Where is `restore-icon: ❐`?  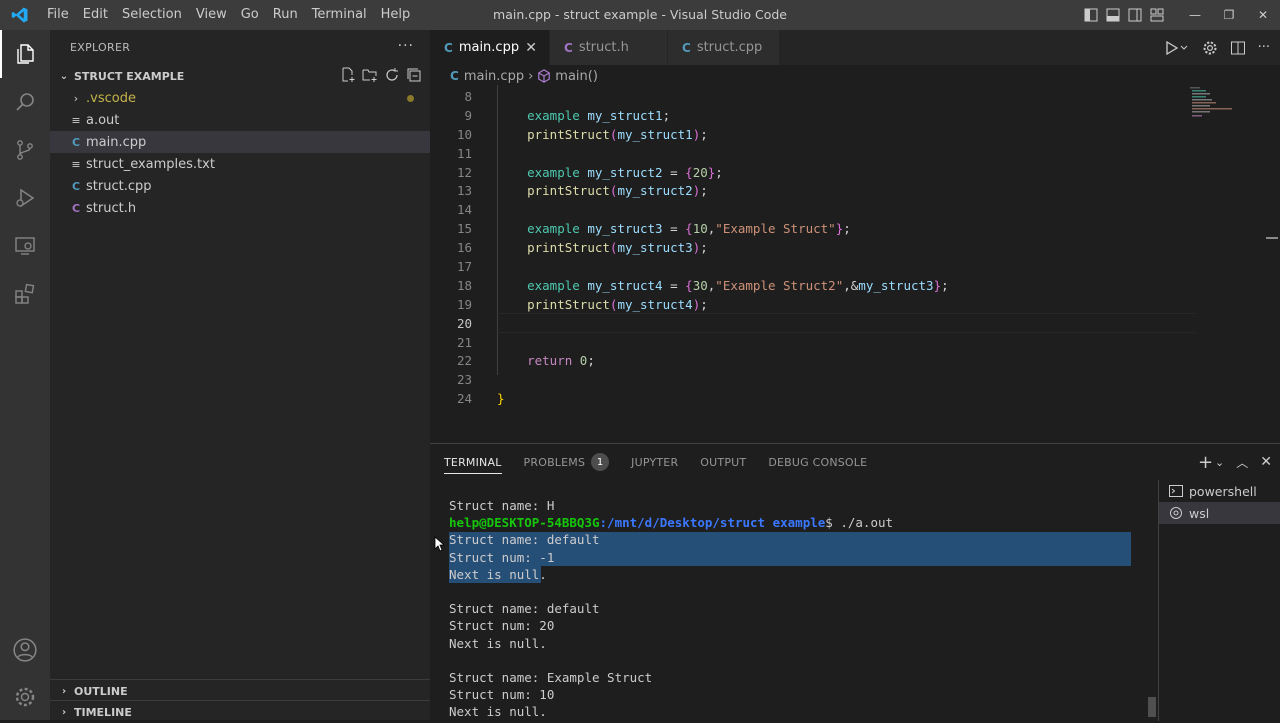 restore-icon: ❐ is located at coordinates (1229, 15).